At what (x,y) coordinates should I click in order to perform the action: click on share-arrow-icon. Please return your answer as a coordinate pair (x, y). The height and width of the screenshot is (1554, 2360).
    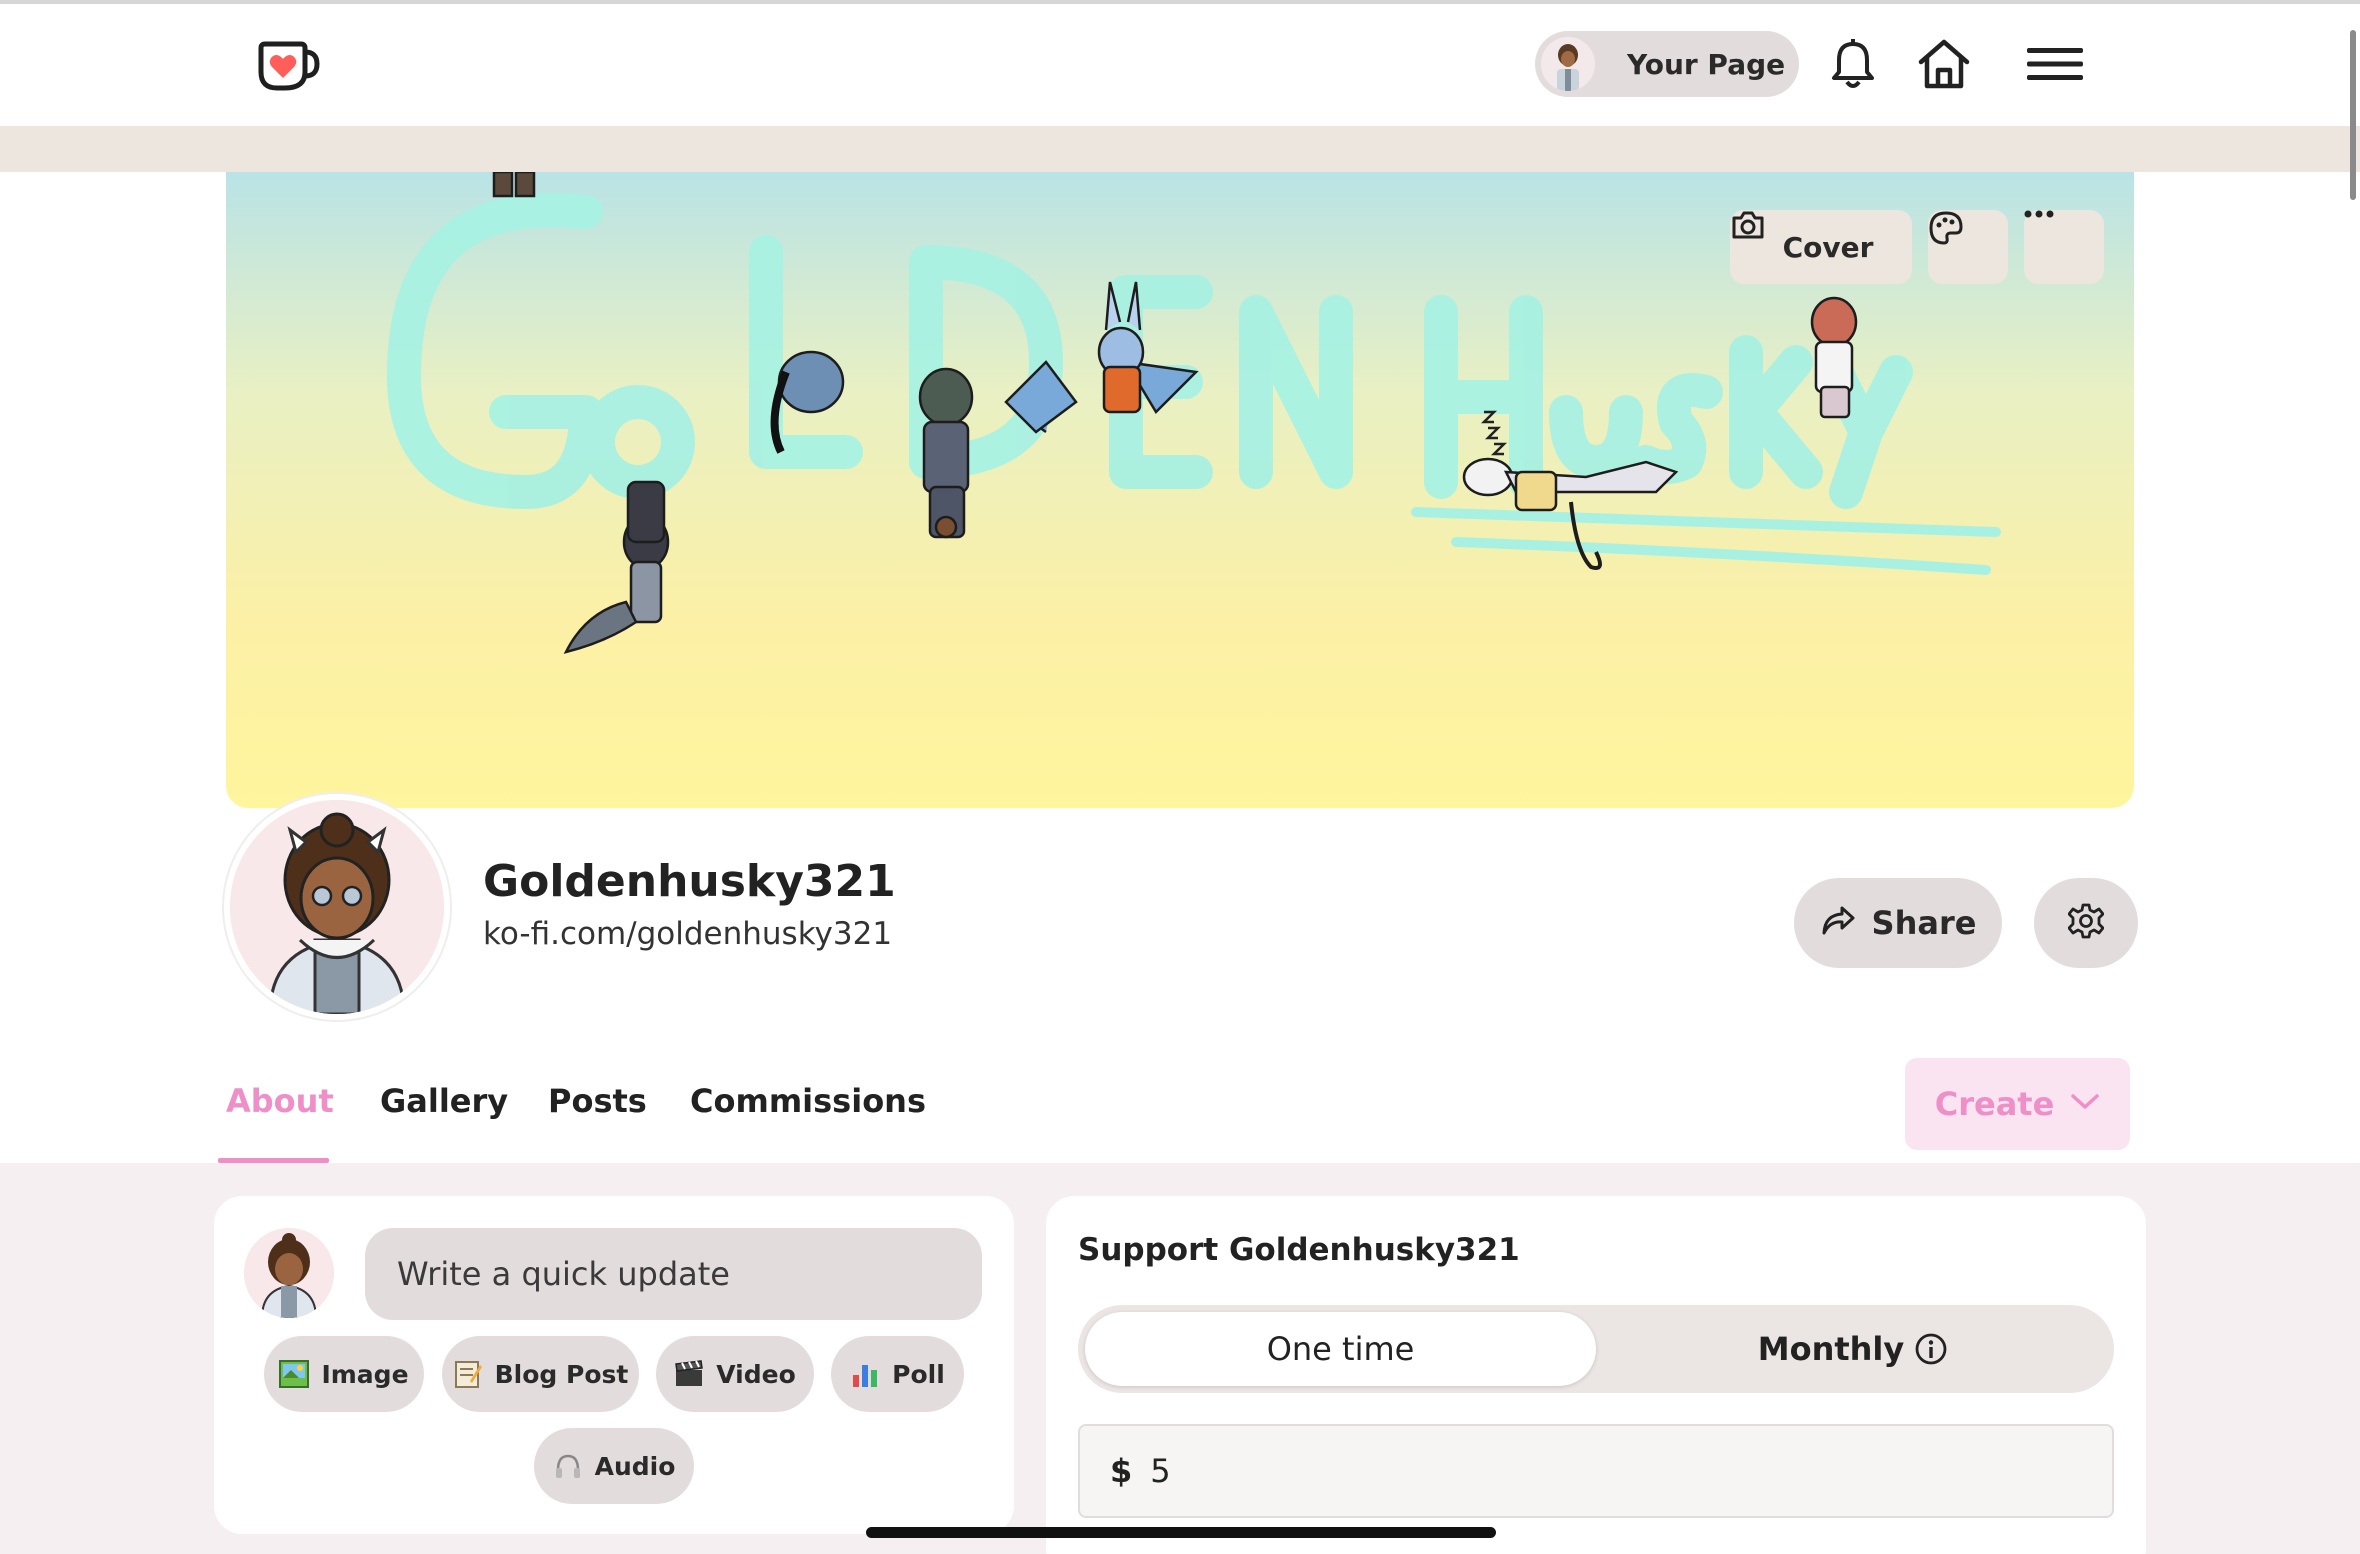
    Looking at the image, I should click on (1838, 923).